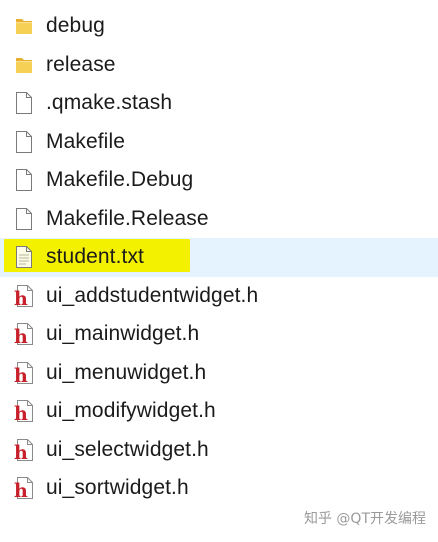  Describe the element at coordinates (219, 103) in the screenshot. I see `file-item-qmake-stash: .qmake.stash` at that location.